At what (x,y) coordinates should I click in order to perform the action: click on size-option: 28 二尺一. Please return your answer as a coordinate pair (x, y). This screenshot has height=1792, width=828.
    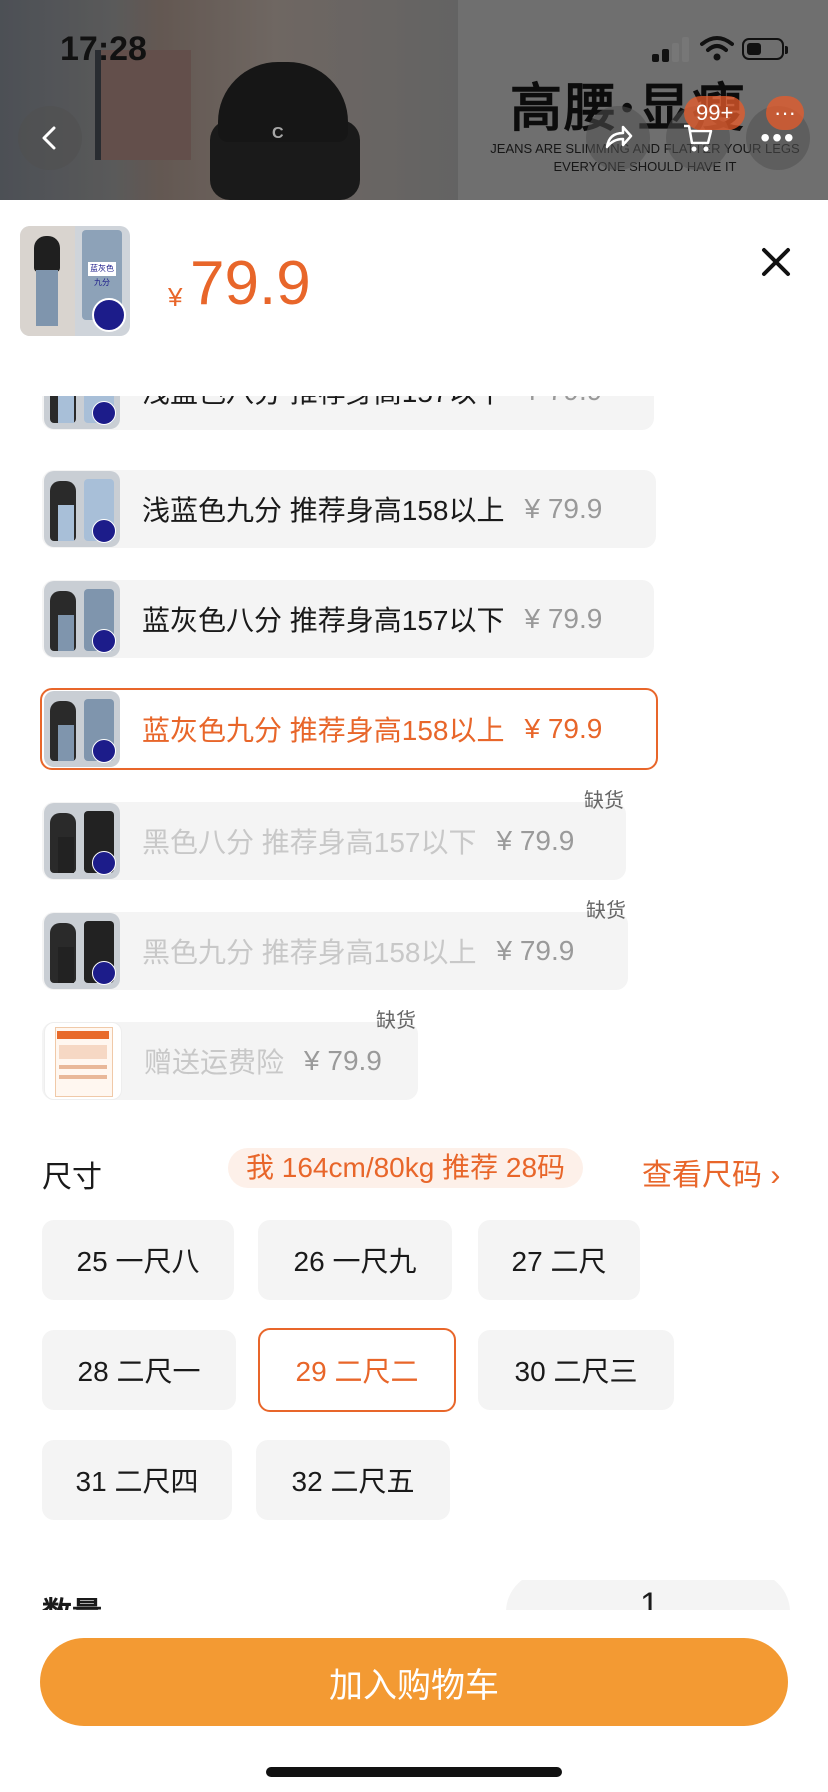
    Looking at the image, I should click on (139, 1370).